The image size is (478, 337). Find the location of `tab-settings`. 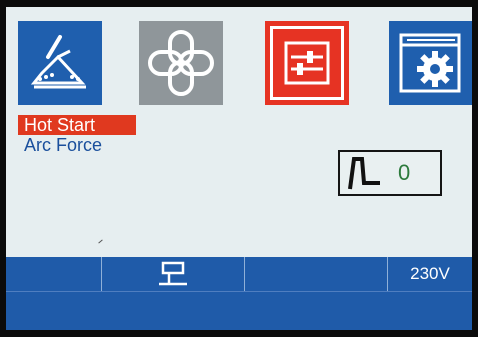

tab-settings is located at coordinates (430, 63).